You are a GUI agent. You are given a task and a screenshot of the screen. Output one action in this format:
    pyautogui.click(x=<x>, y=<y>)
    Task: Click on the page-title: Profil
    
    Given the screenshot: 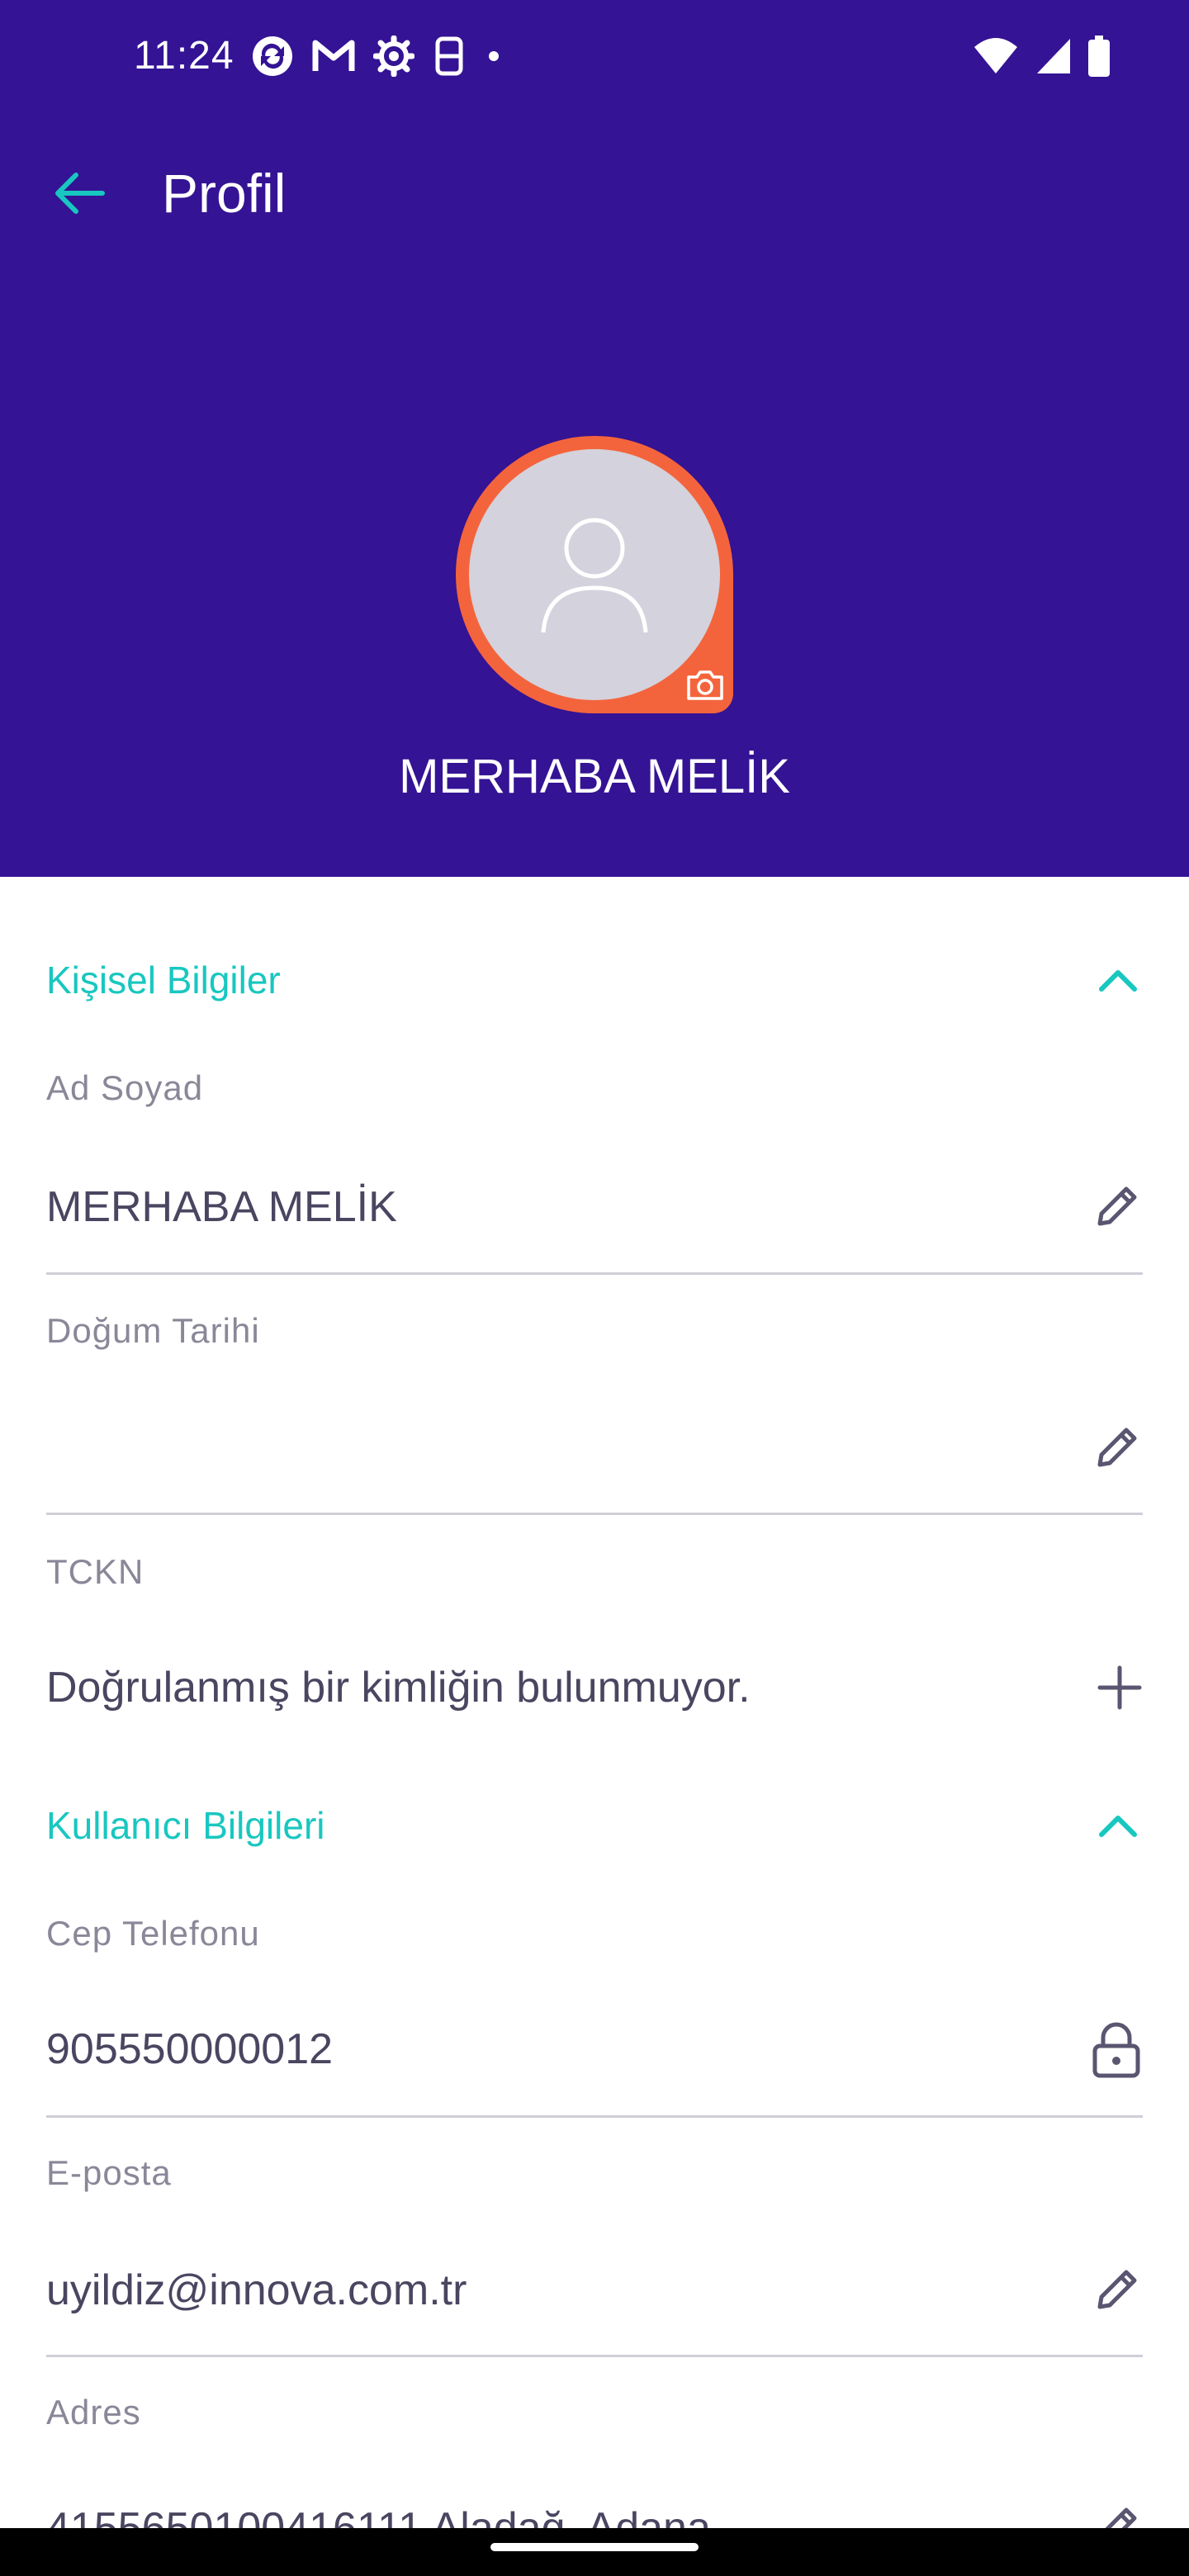 What is the action you would take?
    pyautogui.click(x=224, y=193)
    